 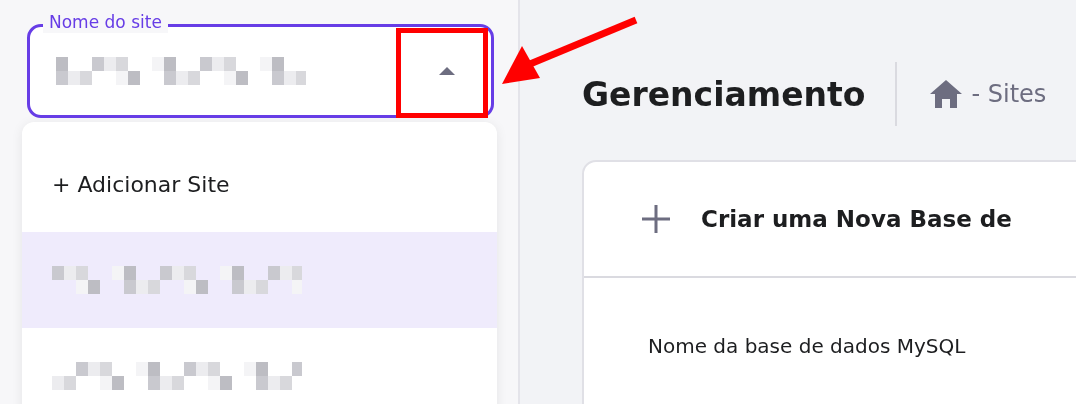 What do you see at coordinates (656, 219) in the screenshot?
I see `plus-icon` at bounding box center [656, 219].